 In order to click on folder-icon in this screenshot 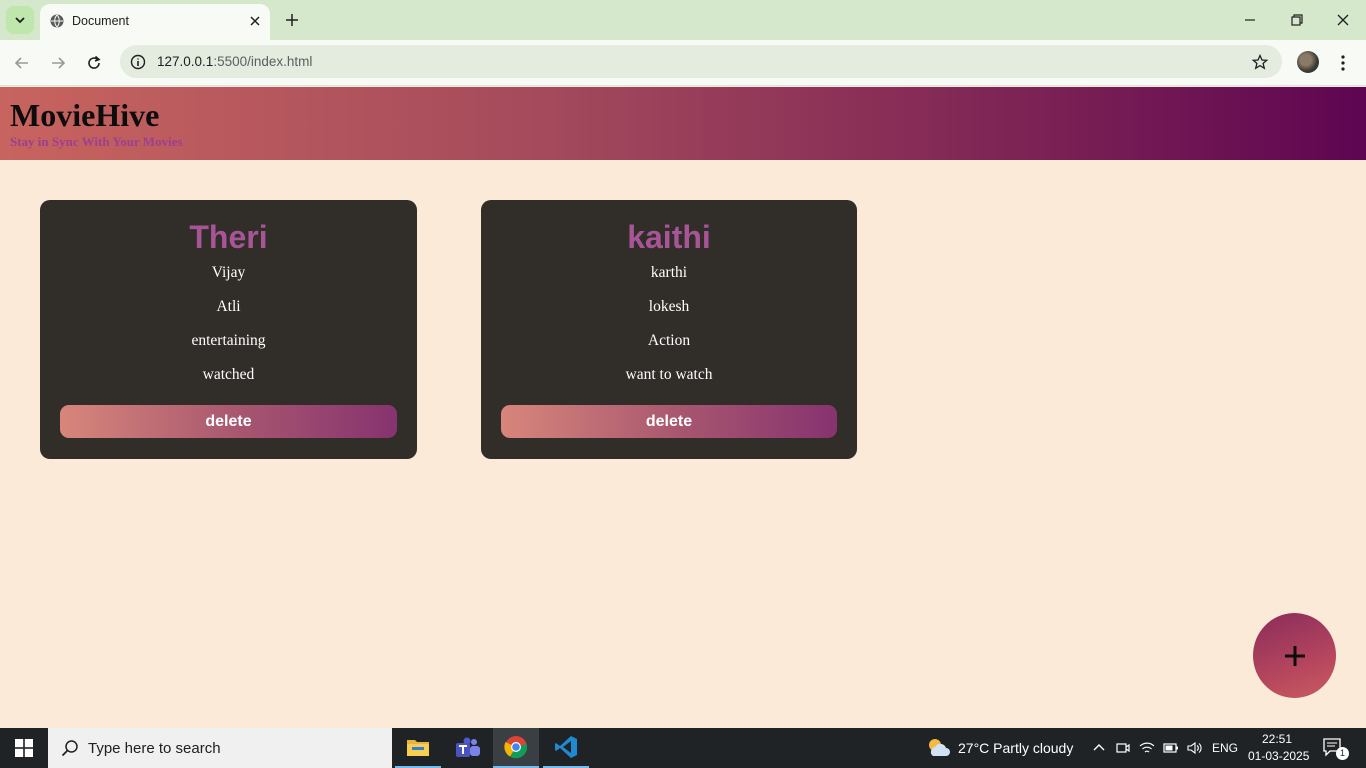, I will do `click(418, 748)`.